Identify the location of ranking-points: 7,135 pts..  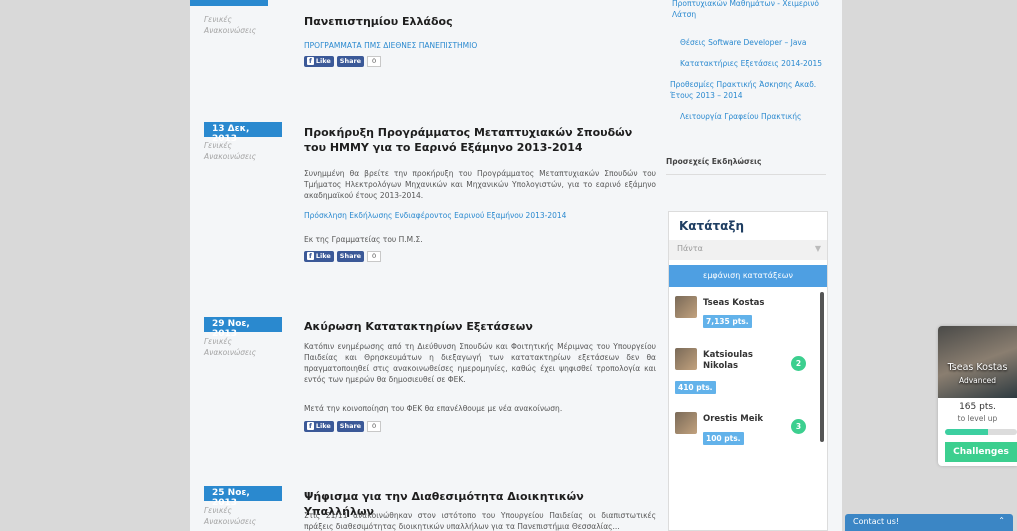
(727, 321).